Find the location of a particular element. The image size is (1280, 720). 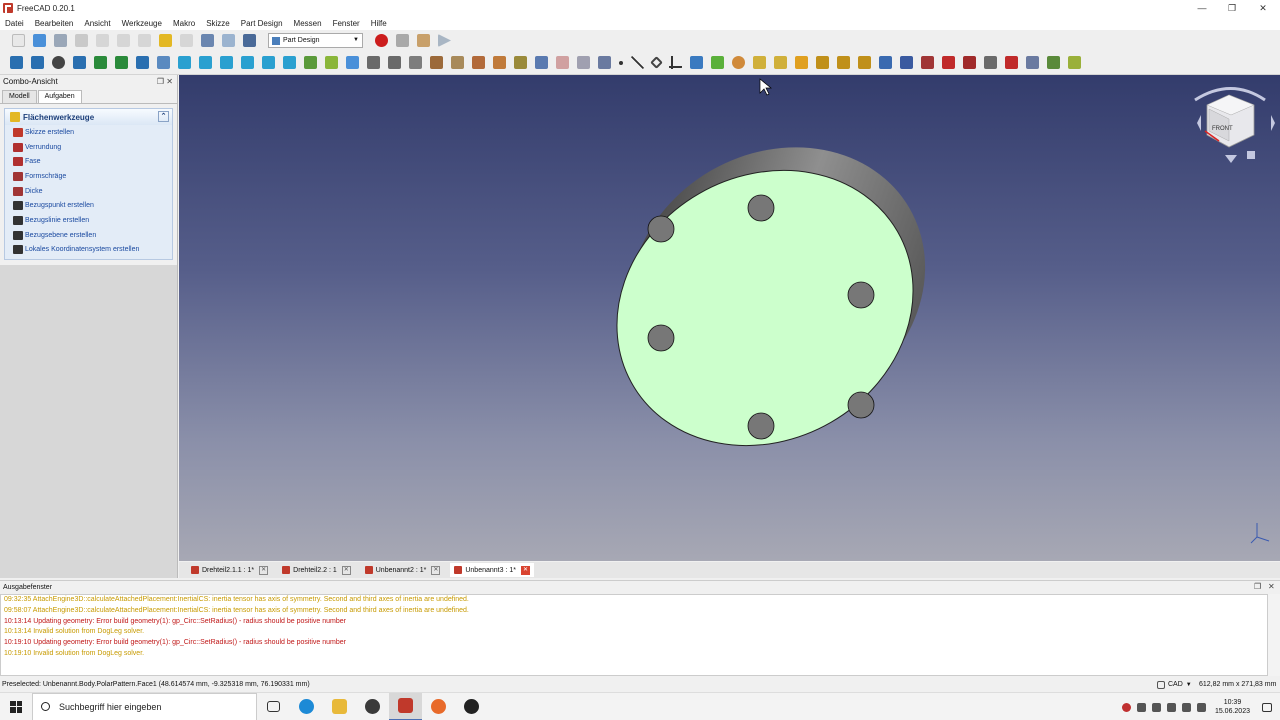

pad-feature-icon is located at coordinates (696, 62).